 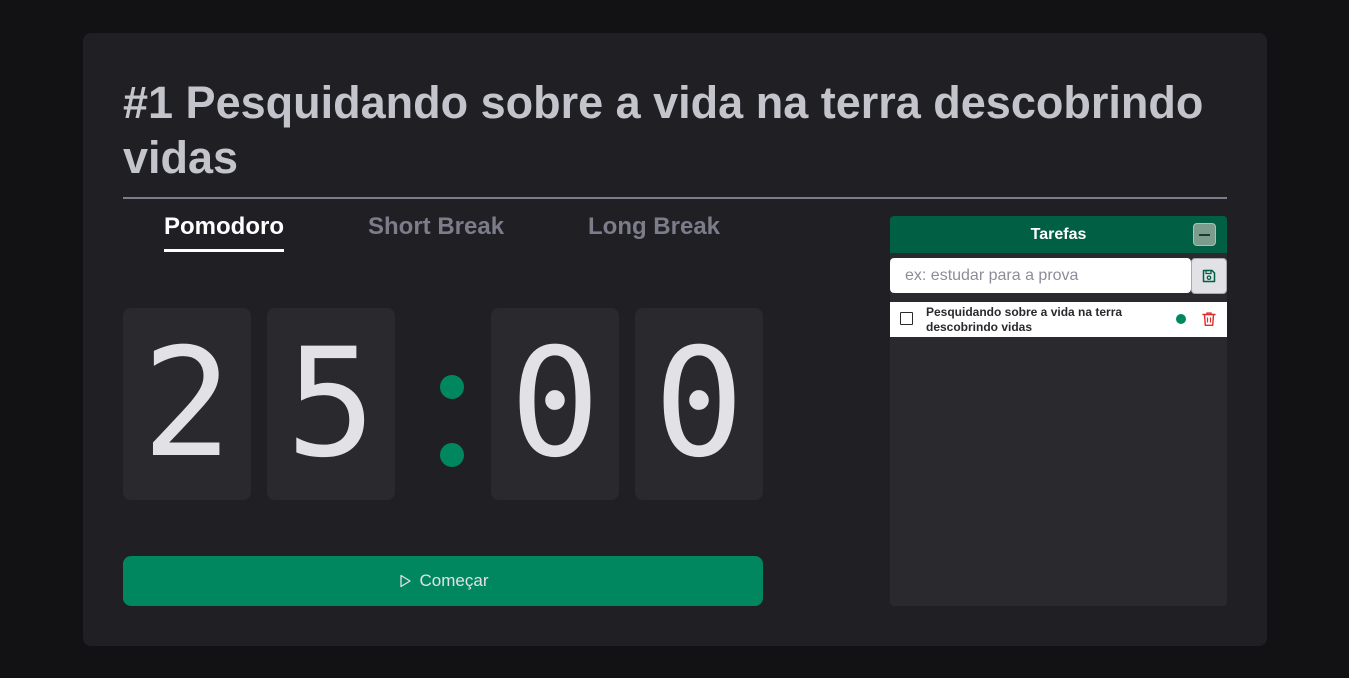 What do you see at coordinates (699, 404) in the screenshot?
I see `seconds-ones-digit: 0` at bounding box center [699, 404].